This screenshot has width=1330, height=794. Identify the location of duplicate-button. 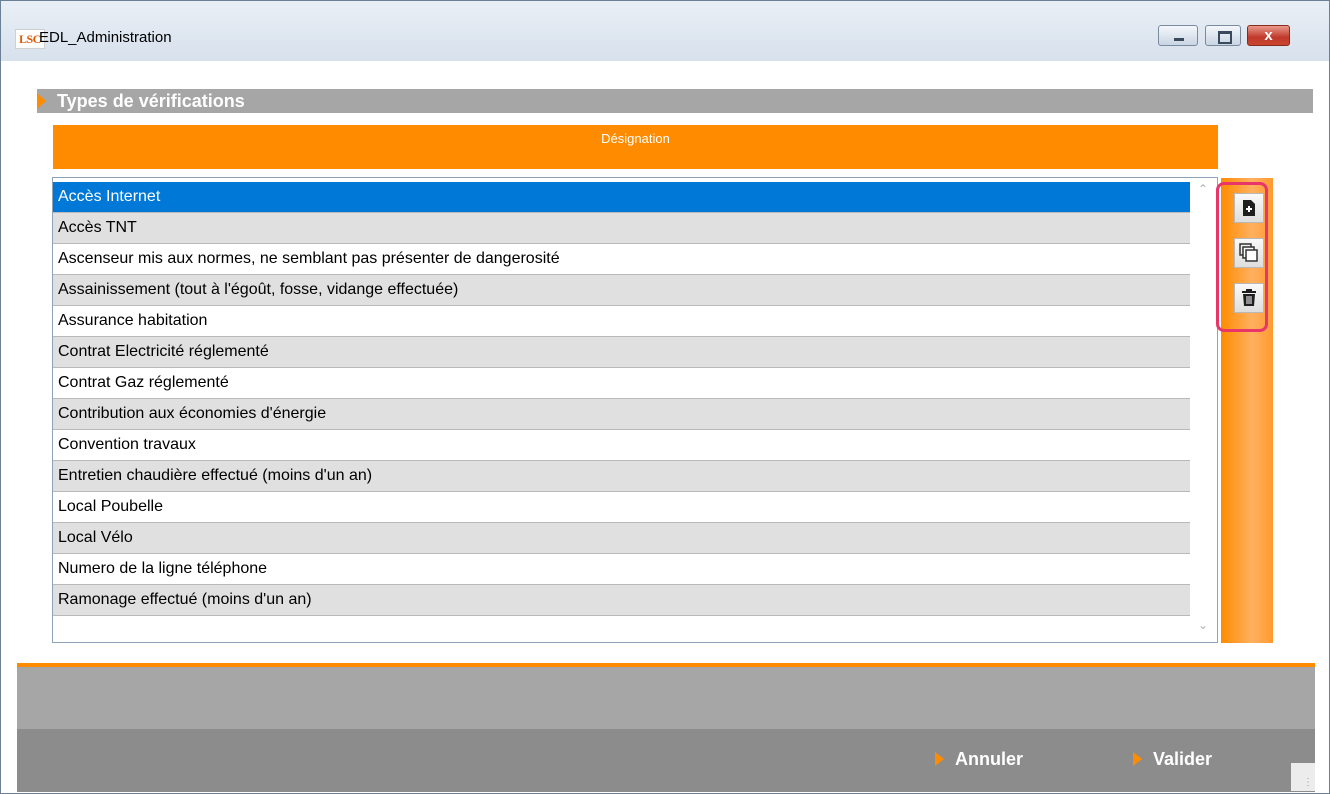
(1249, 253).